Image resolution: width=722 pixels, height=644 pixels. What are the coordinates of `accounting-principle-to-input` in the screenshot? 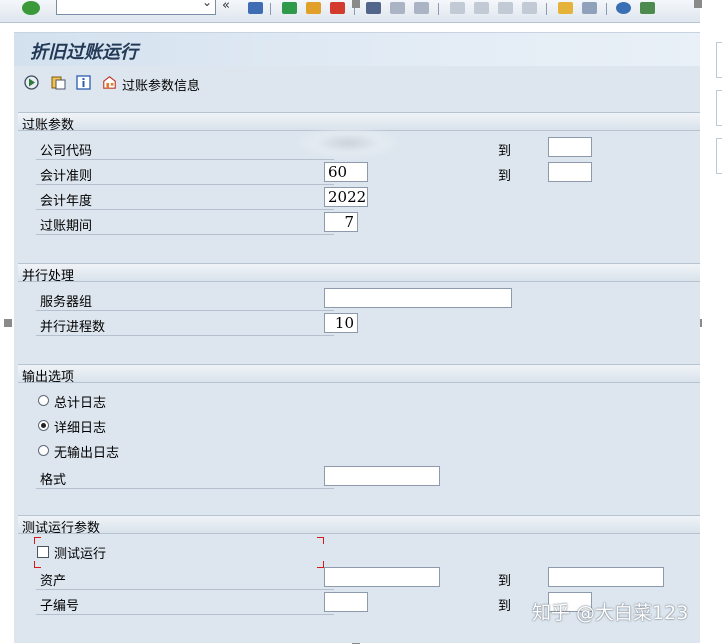 It's located at (570, 172).